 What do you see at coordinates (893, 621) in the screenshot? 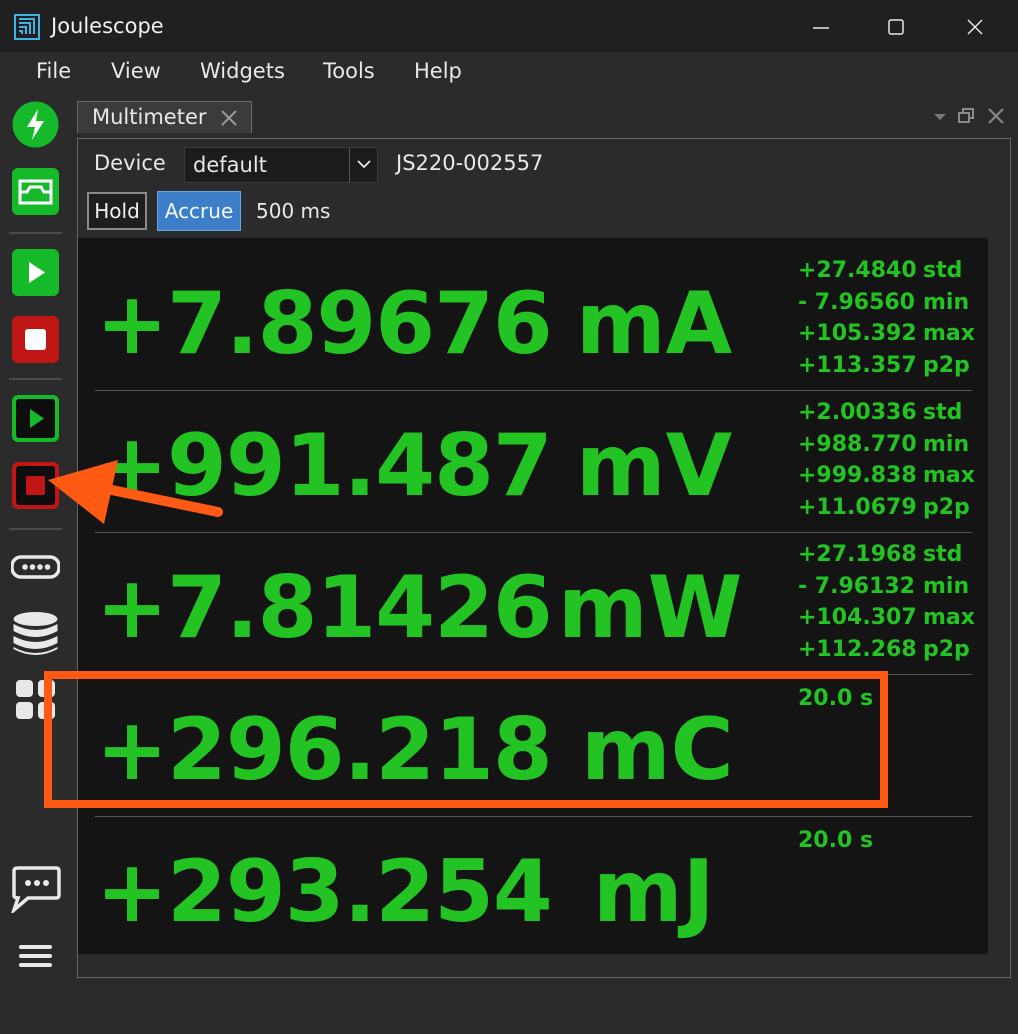
I see `stat-line: +104.307 max` at bounding box center [893, 621].